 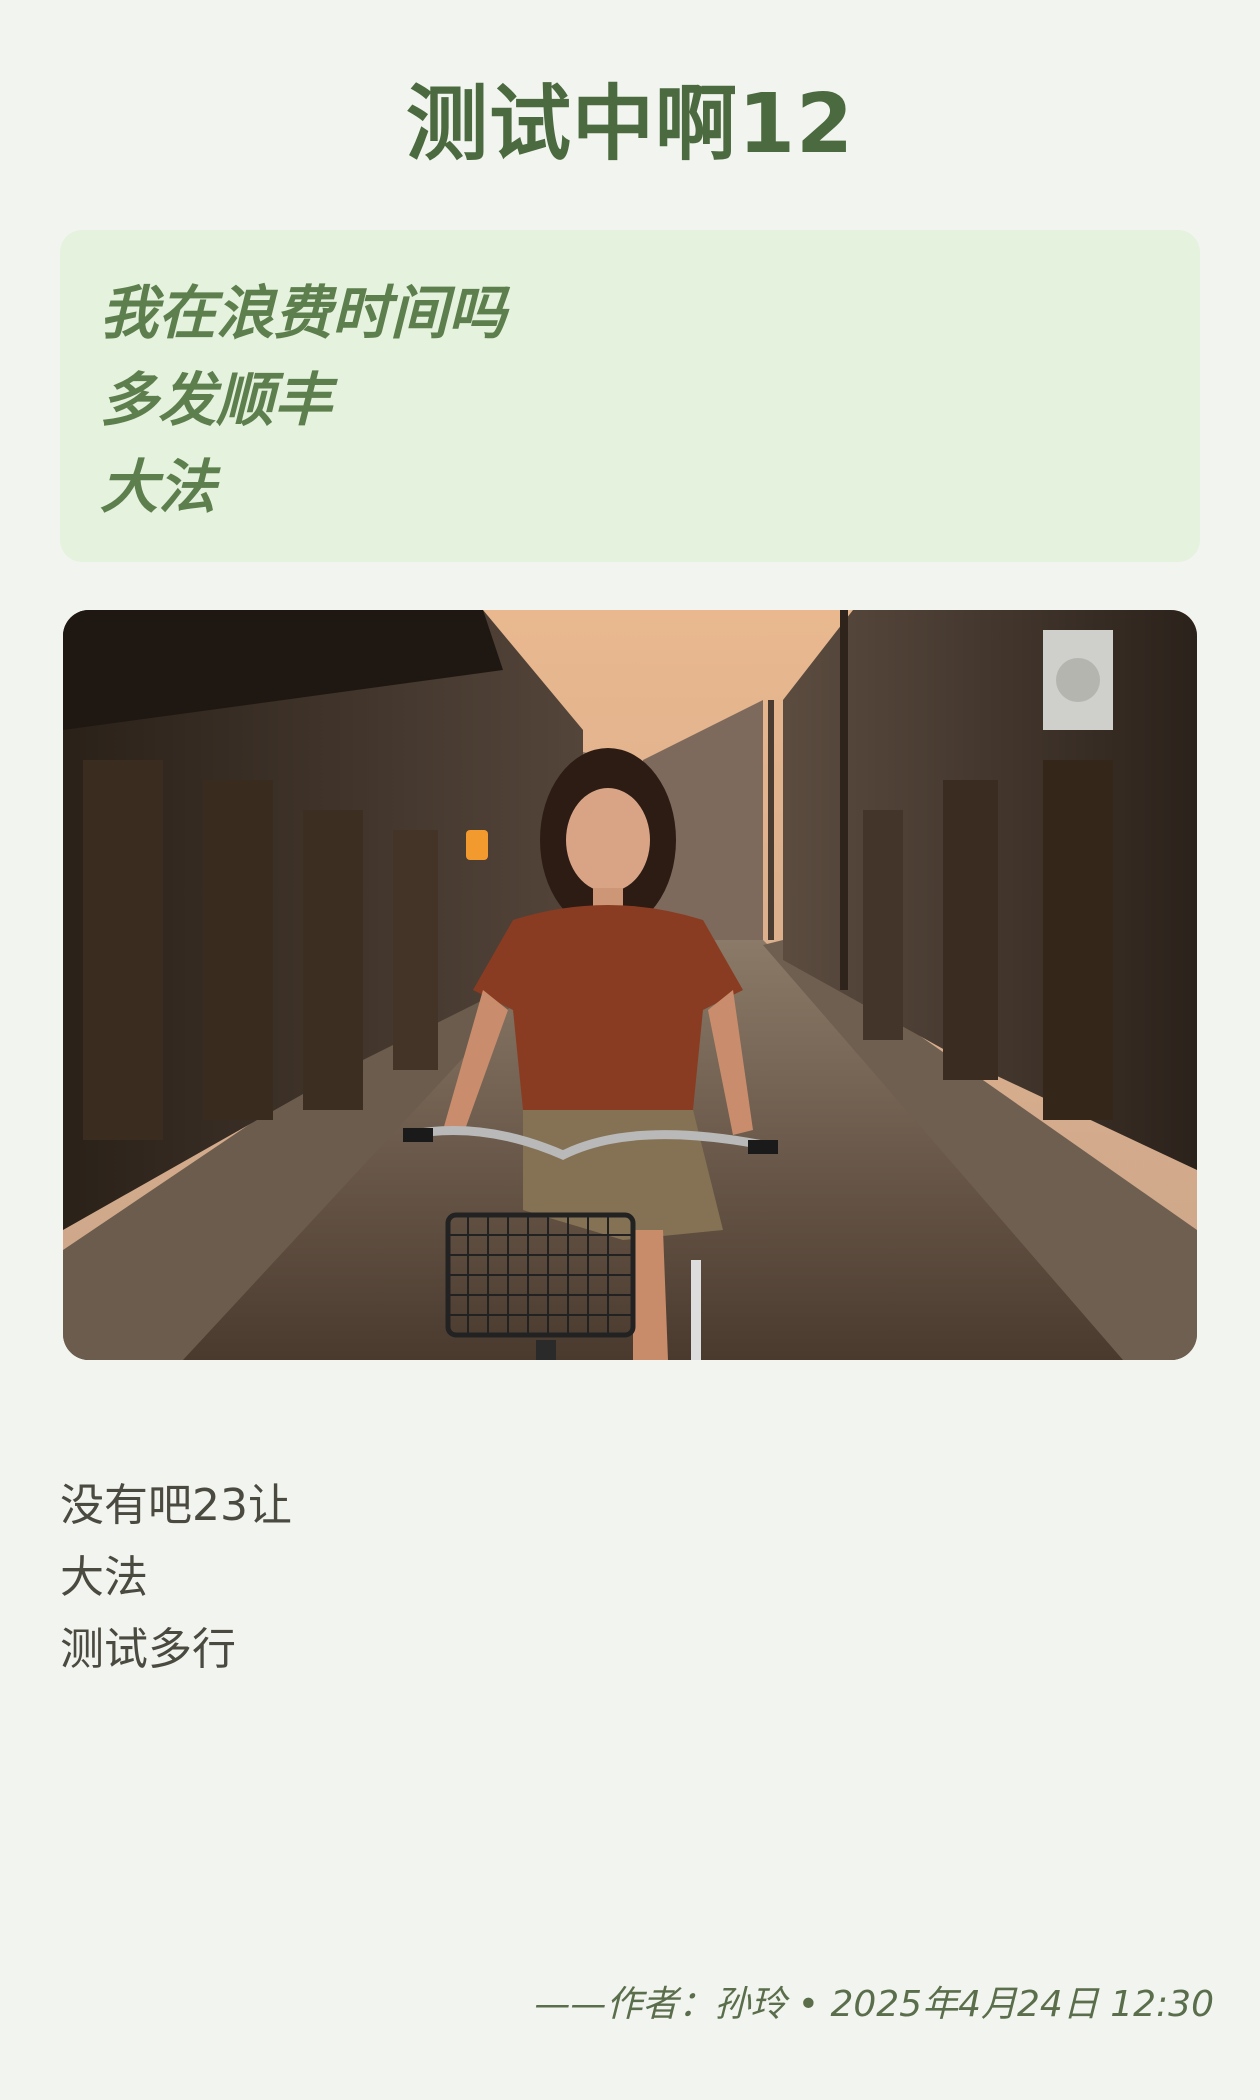 I want to click on body-text: 没有吧23让 大法 测试多行, so click(x=630, y=1578).